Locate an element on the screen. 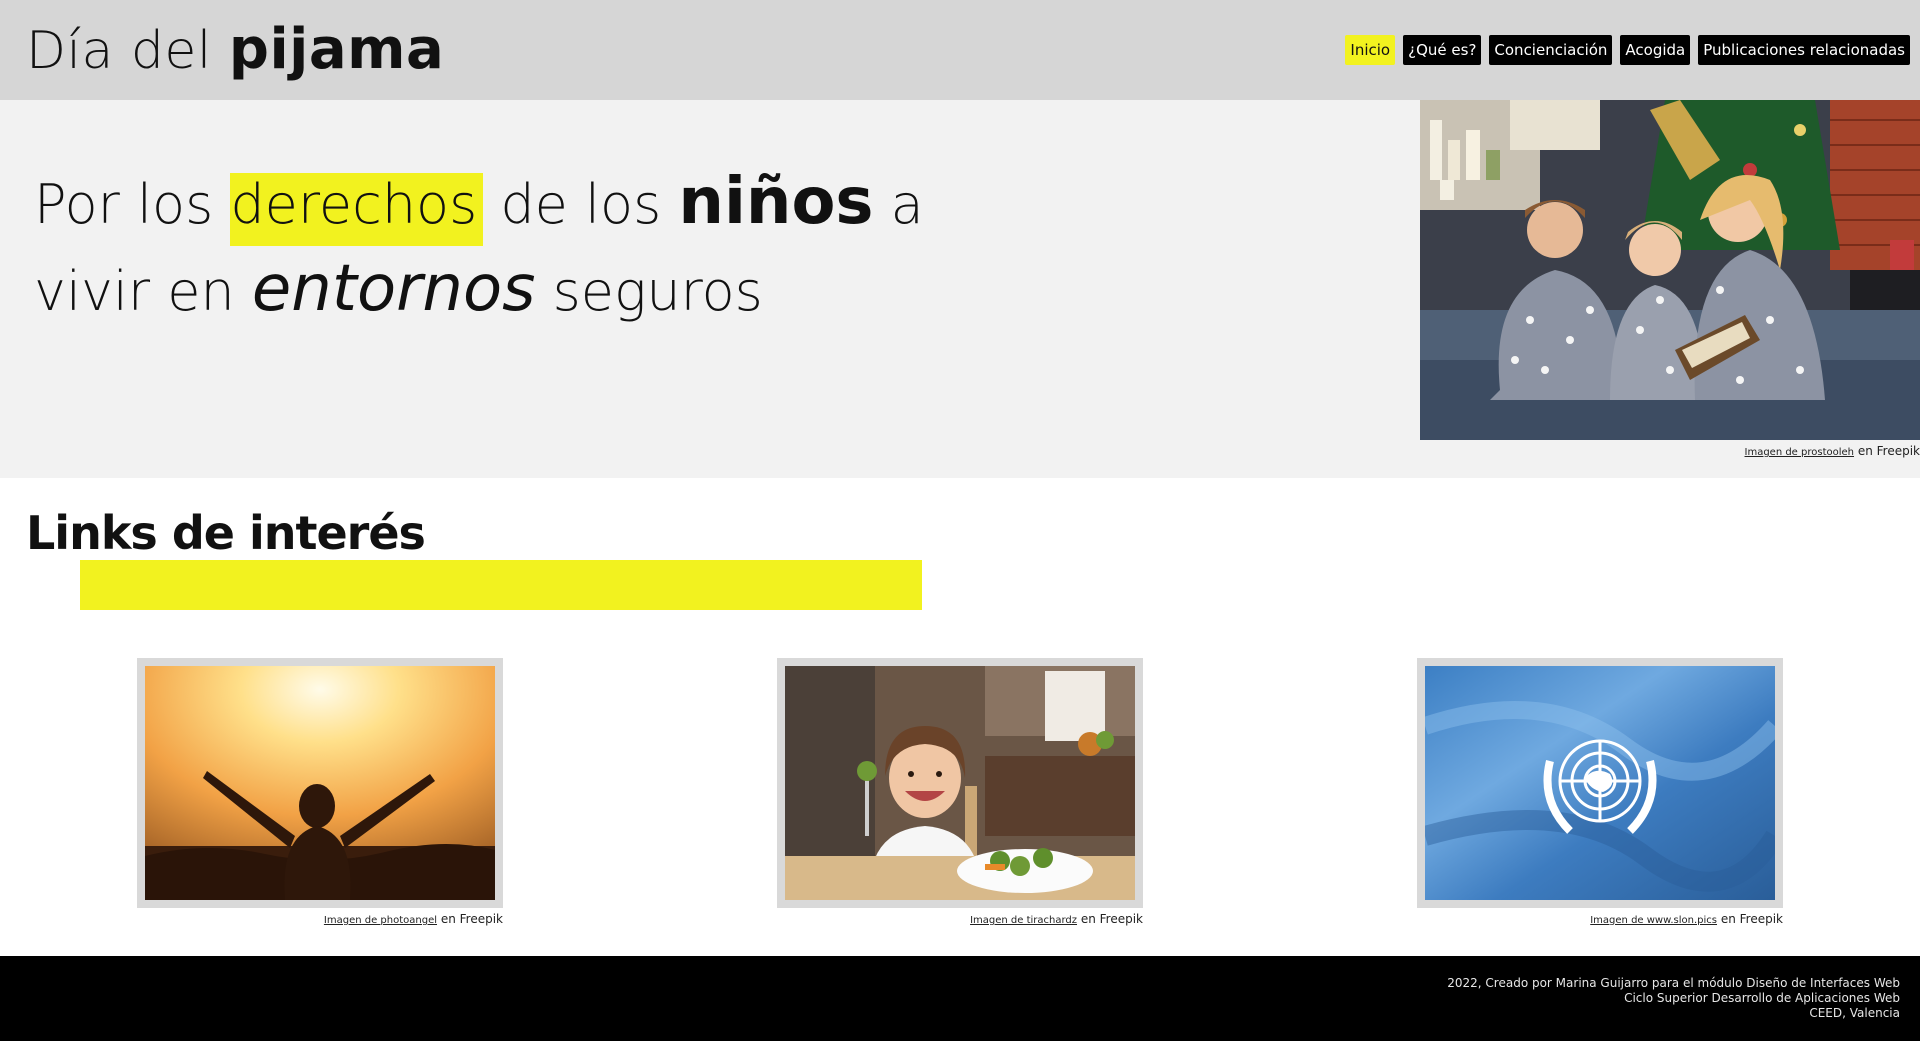 Image resolution: width=1920 pixels, height=1041 pixels. card-credit-link: Imagen de photoangel is located at coordinates (380, 920).